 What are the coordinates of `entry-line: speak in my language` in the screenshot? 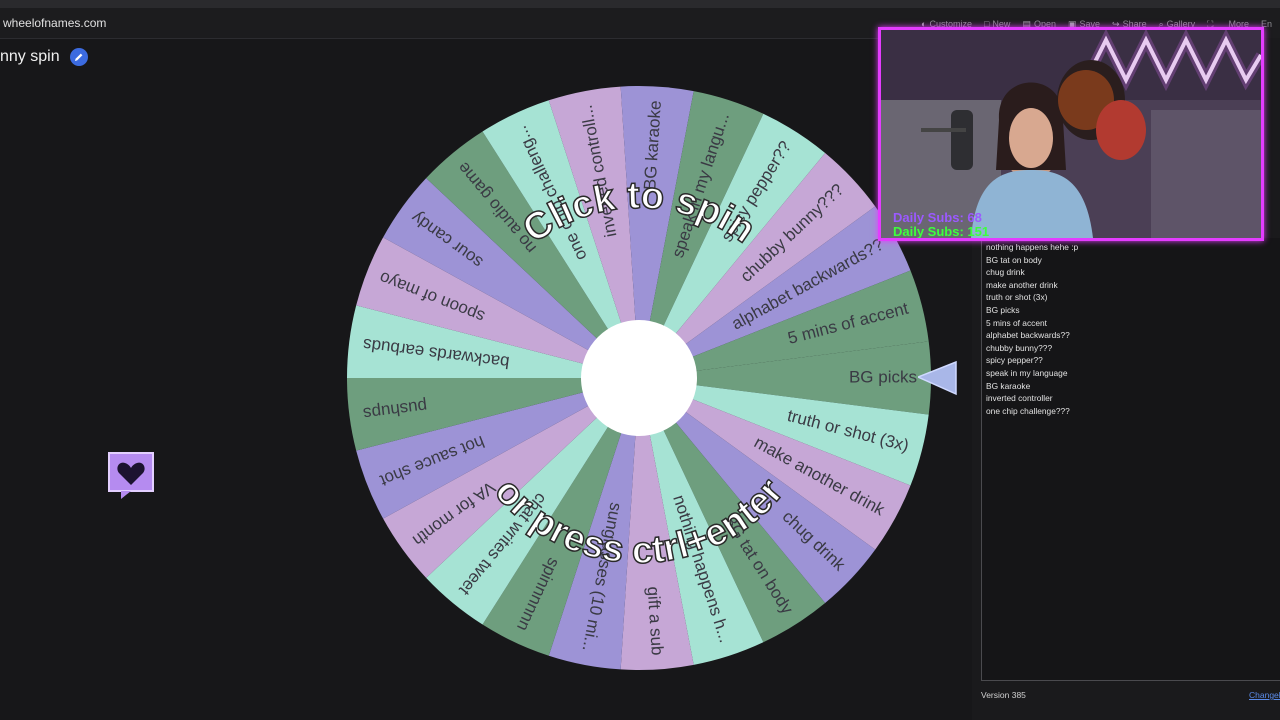 It's located at (1027, 372).